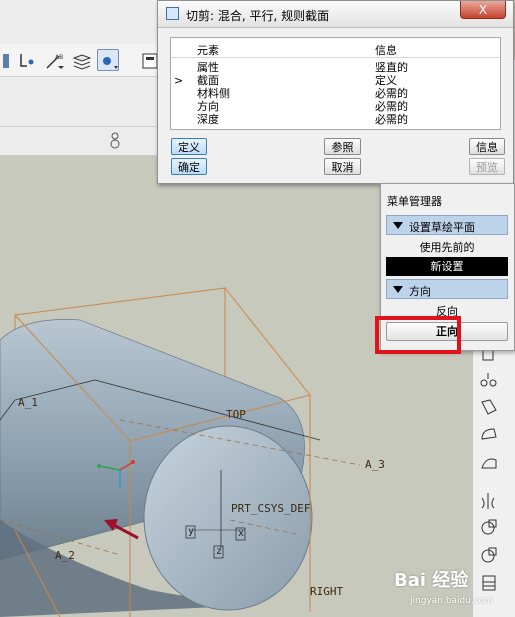  Describe the element at coordinates (335, 106) in the screenshot. I see `table-row: 方向 必需的` at that location.